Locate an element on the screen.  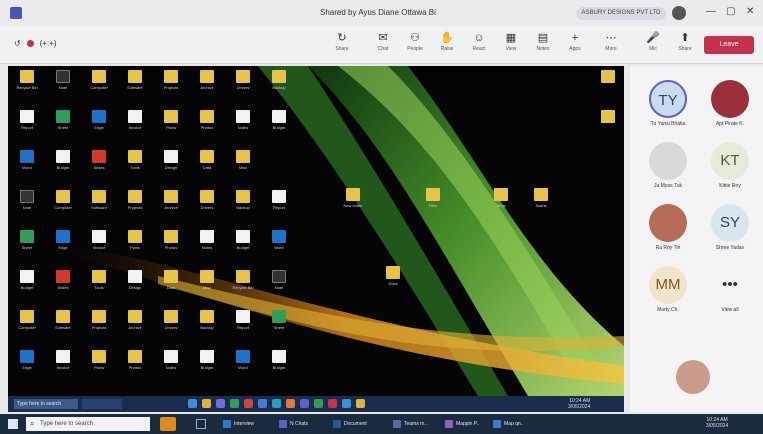
minimize-button: — is located at coordinates (711, 11).